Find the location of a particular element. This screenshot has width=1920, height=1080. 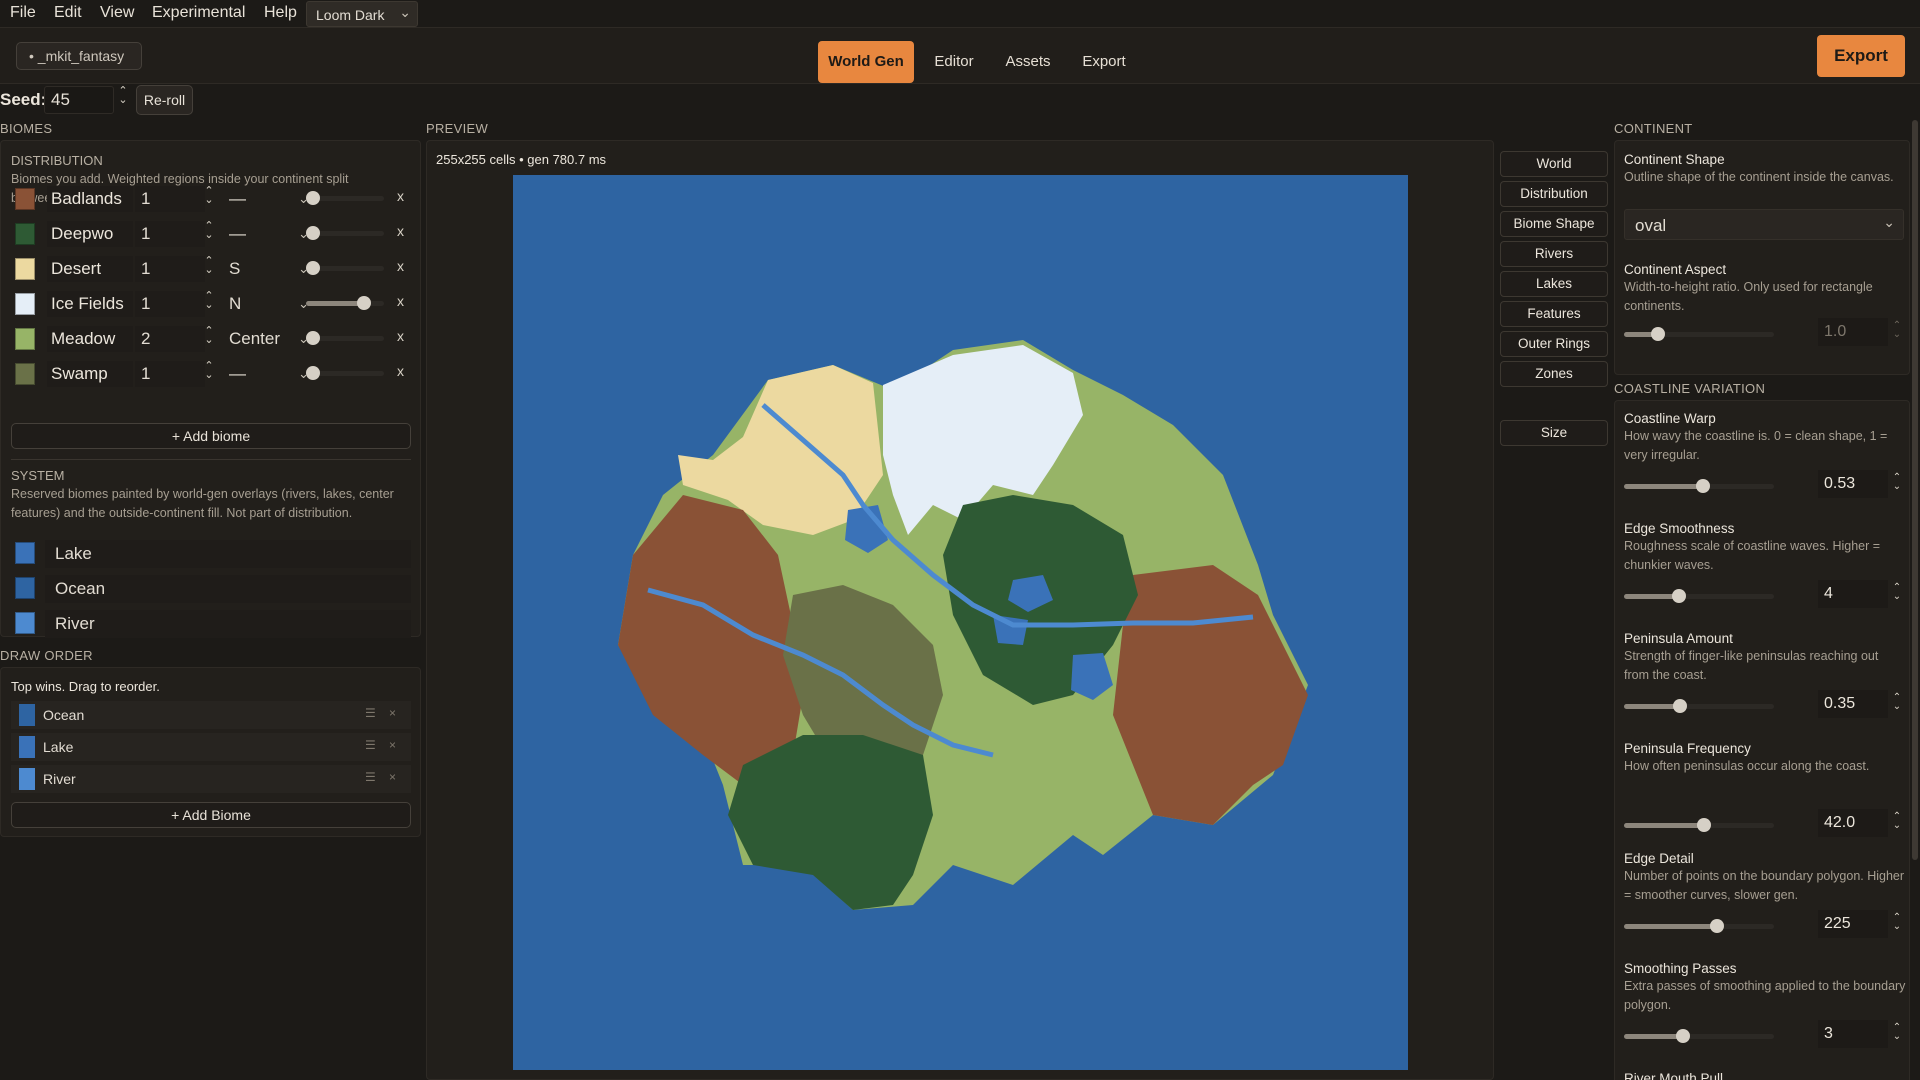

continent-aspect-slider is located at coordinates (1699, 334).